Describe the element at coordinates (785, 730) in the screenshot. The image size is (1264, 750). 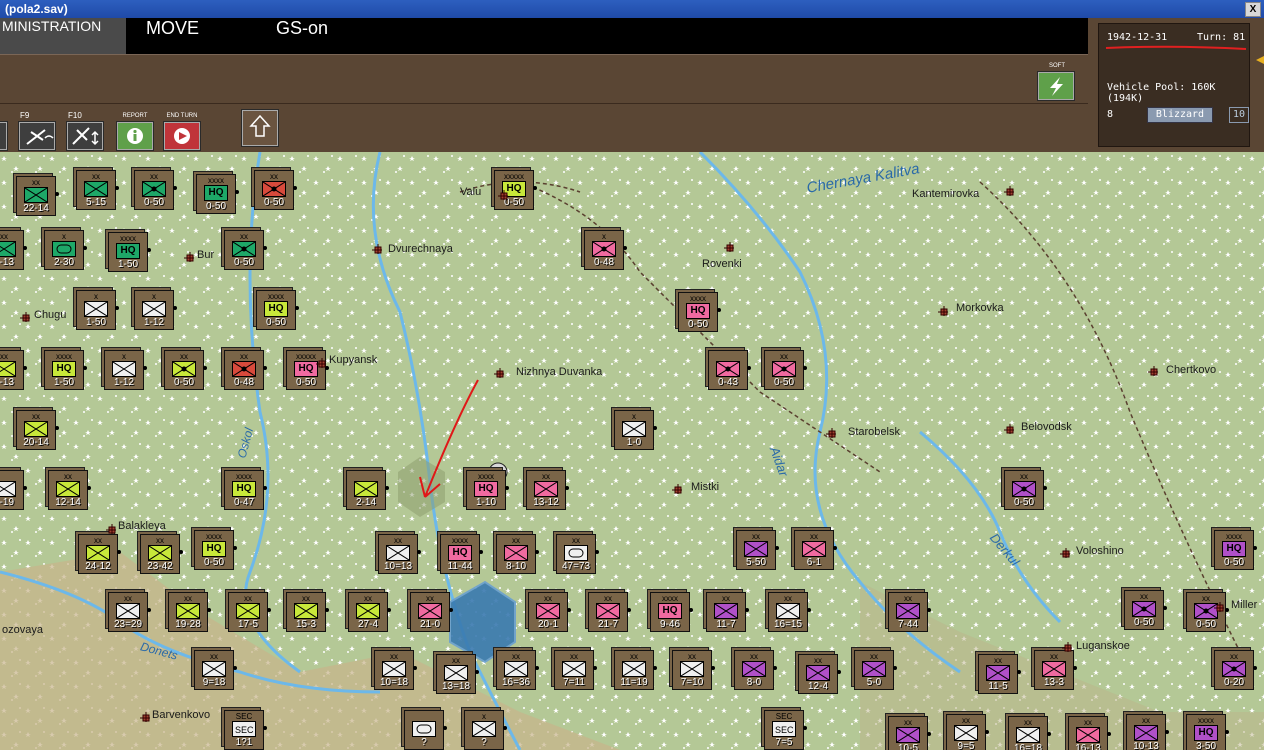
I see `unit-counter: SEC SEC 7=5` at that location.